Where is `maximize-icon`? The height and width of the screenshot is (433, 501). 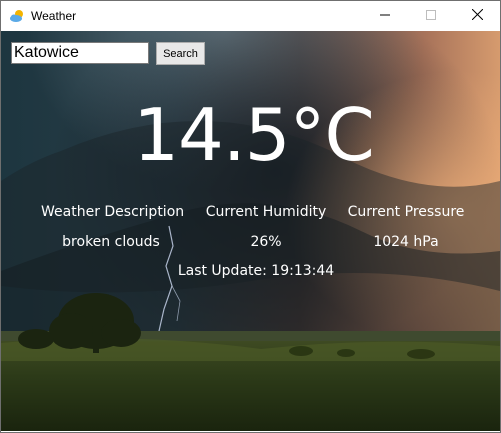 maximize-icon is located at coordinates (431, 16).